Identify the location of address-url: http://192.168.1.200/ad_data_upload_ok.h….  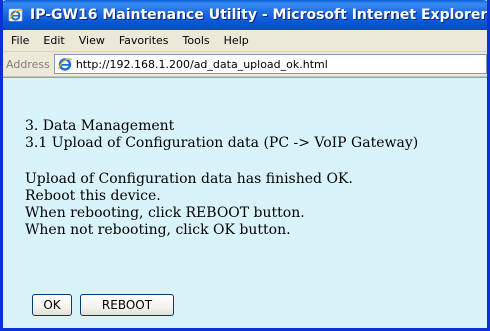
(201, 64).